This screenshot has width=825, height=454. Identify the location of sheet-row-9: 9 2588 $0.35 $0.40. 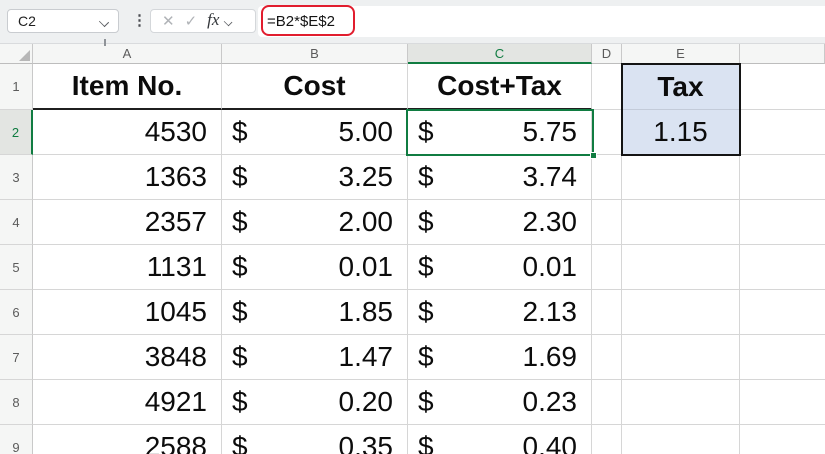
(412, 439).